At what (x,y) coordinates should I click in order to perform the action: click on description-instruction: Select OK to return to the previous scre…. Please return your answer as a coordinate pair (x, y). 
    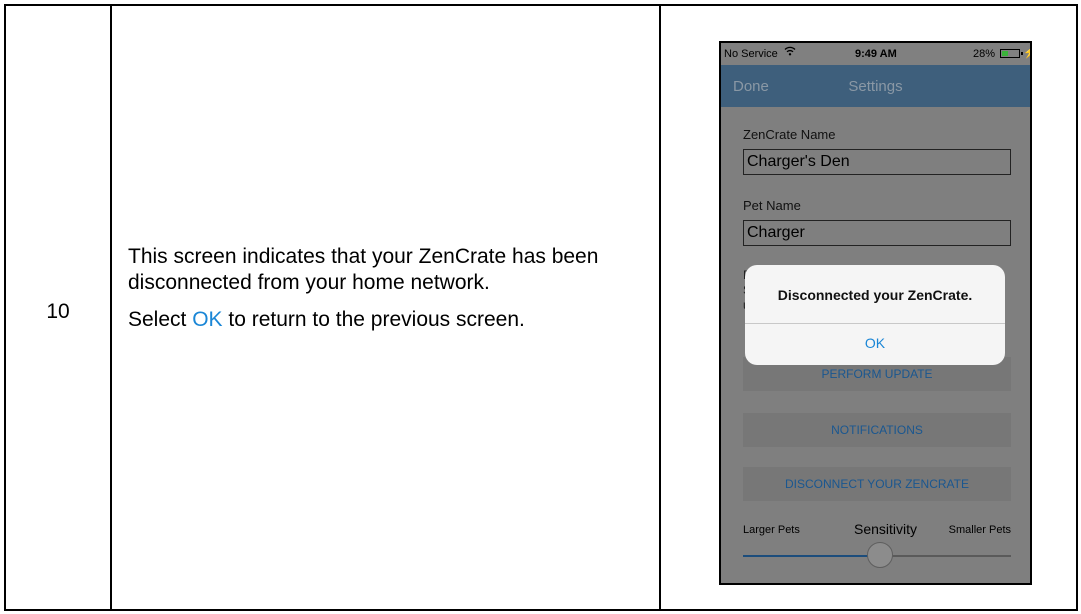
    Looking at the image, I should click on (388, 320).